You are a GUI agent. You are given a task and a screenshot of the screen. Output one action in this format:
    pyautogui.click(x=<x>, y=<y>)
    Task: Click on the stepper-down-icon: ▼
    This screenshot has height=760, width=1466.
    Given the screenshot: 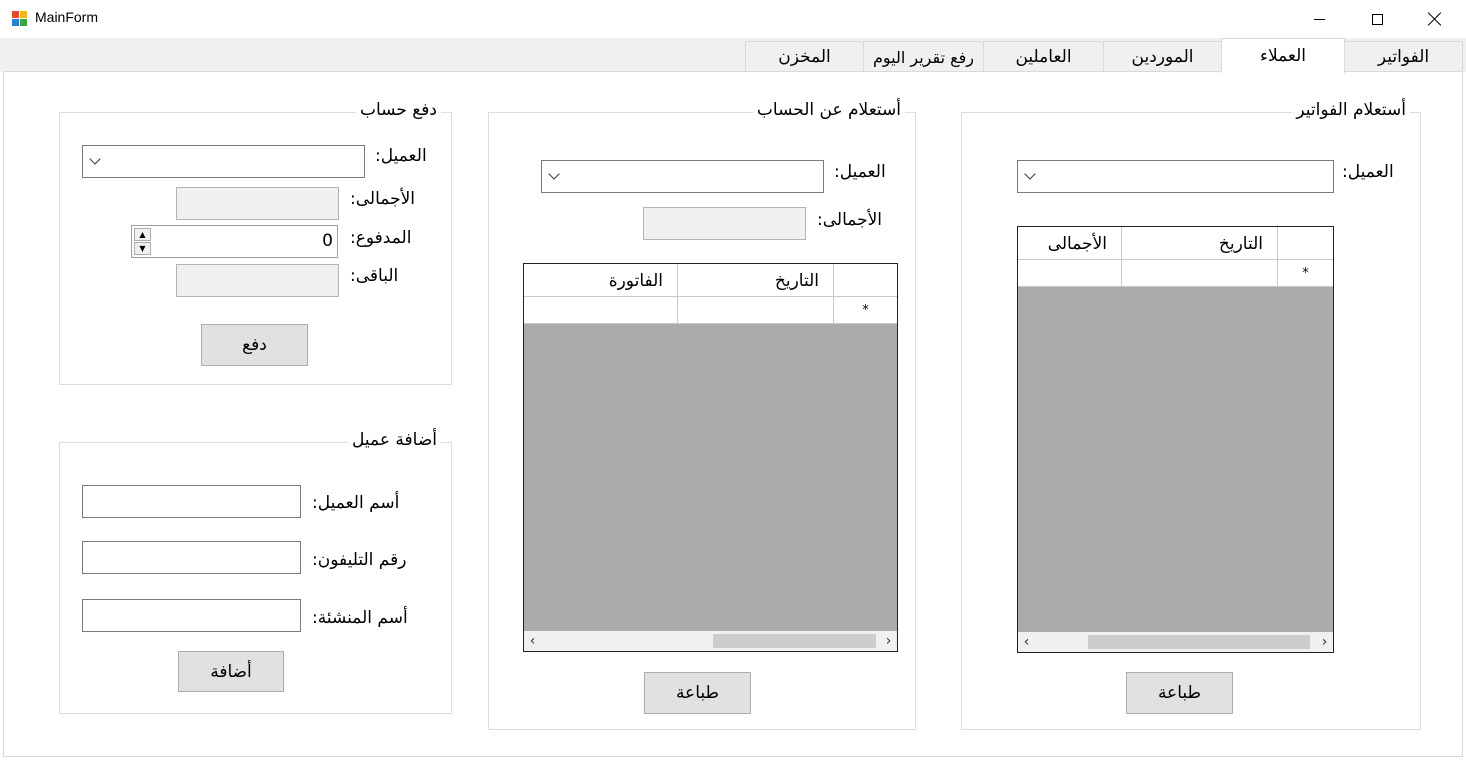 What is the action you would take?
    pyautogui.click(x=142, y=248)
    